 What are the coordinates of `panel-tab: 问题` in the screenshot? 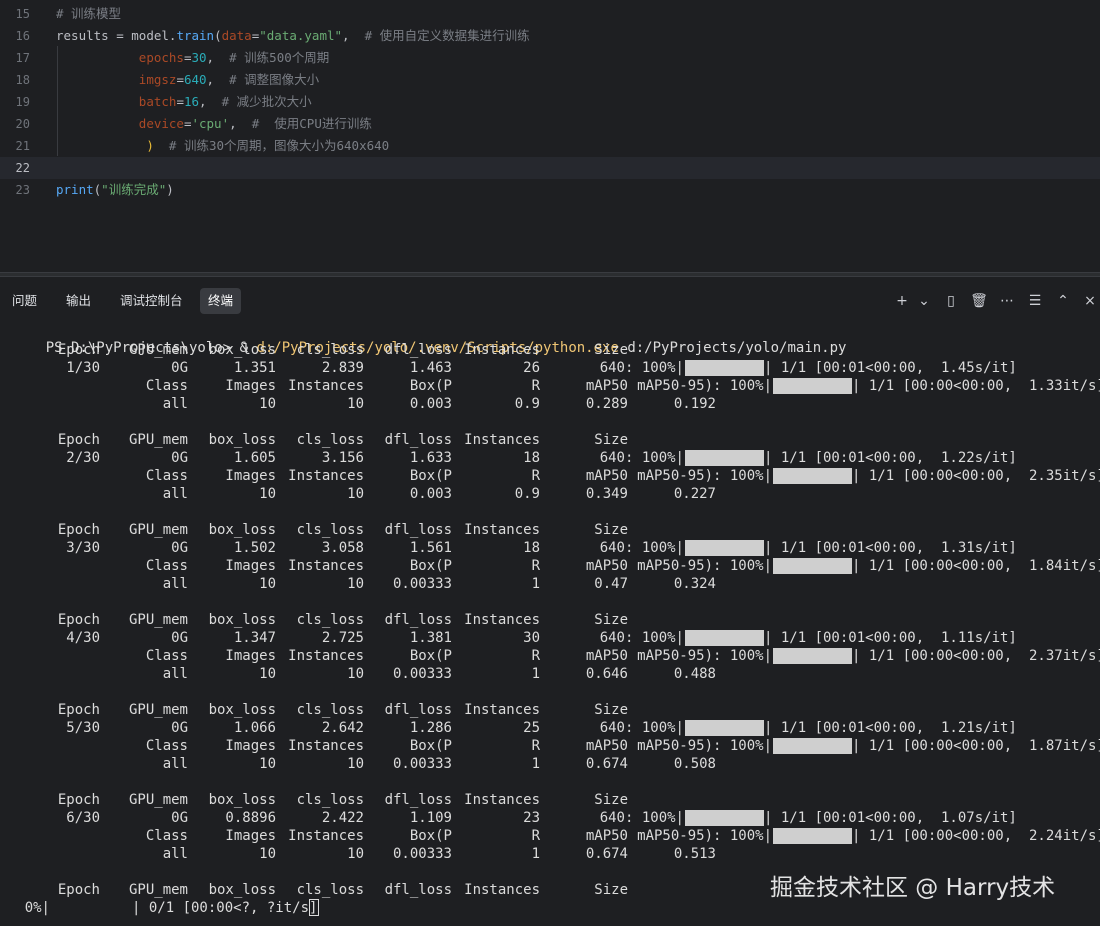 It's located at (24, 301).